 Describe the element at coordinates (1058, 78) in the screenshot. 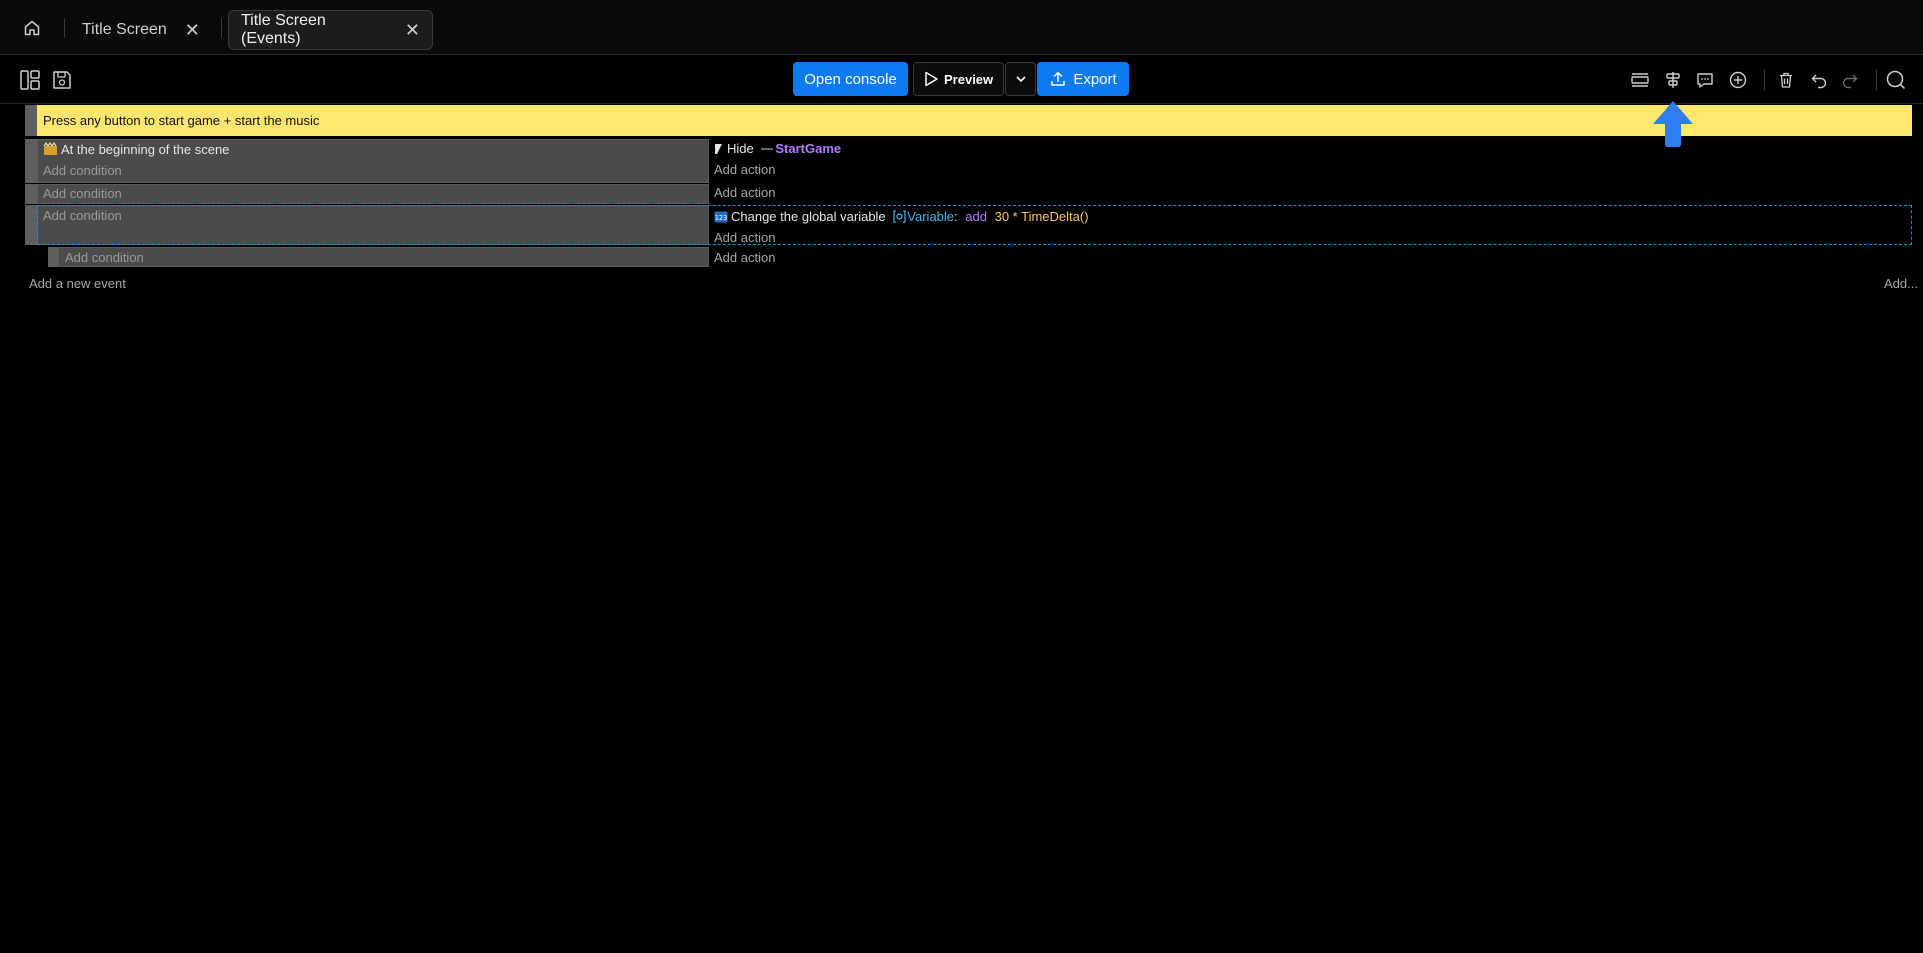

I see `upload-icon` at that location.